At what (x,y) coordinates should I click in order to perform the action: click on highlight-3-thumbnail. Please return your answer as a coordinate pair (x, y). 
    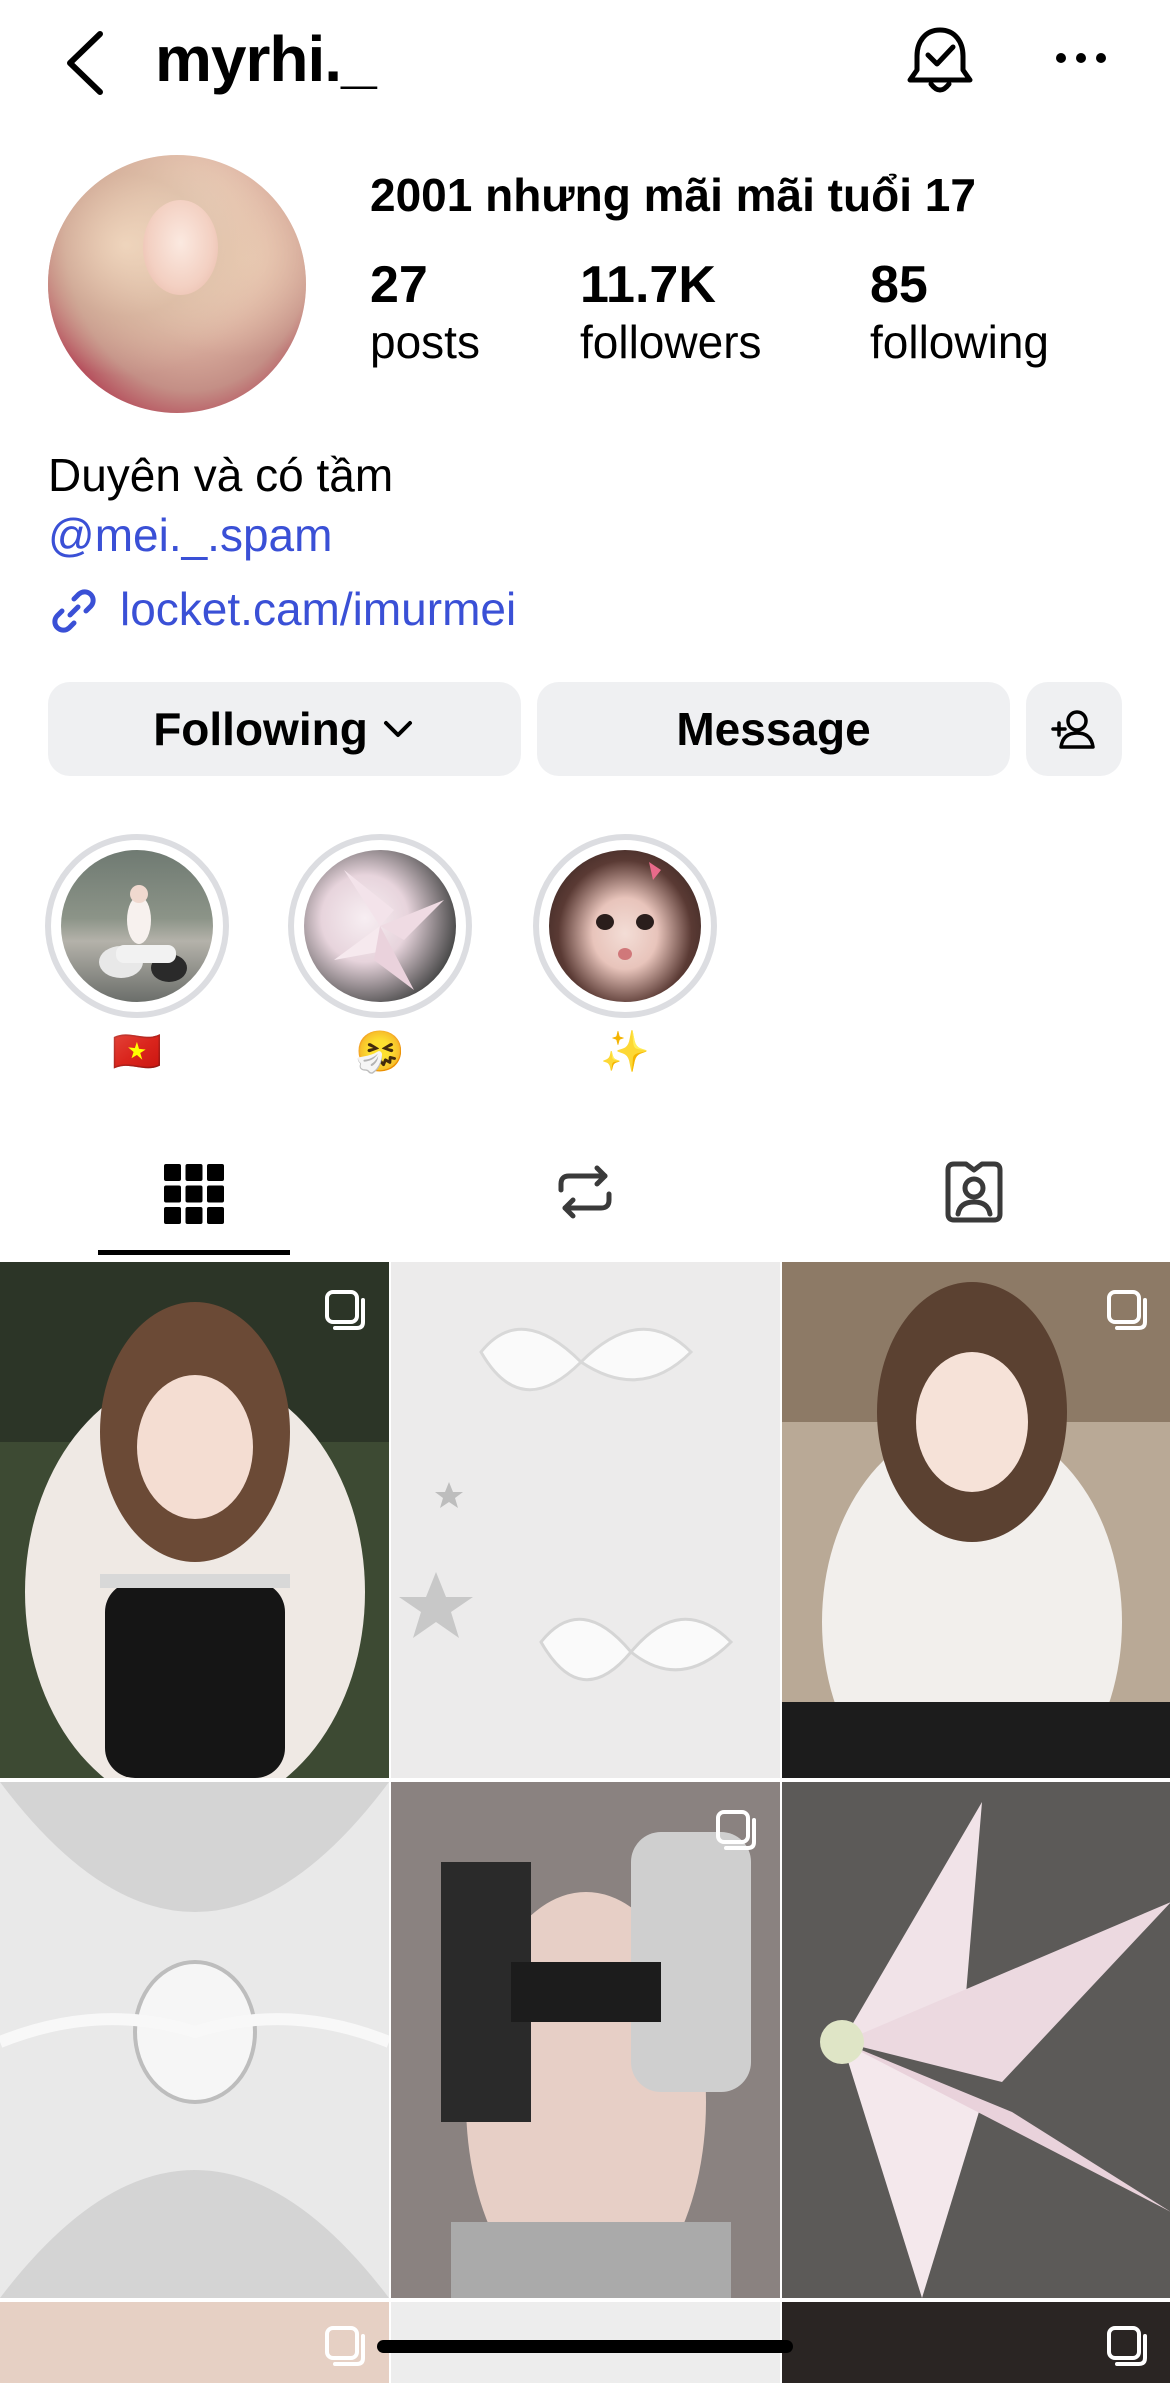
    Looking at the image, I should click on (625, 926).